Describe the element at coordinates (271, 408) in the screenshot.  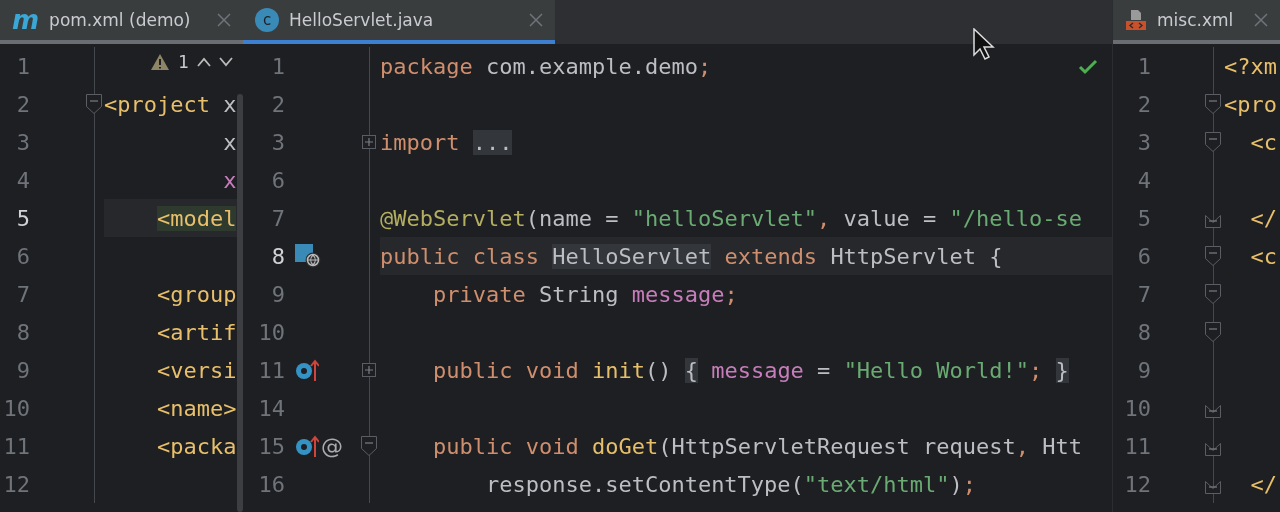
I see `line-number: 14` at that location.